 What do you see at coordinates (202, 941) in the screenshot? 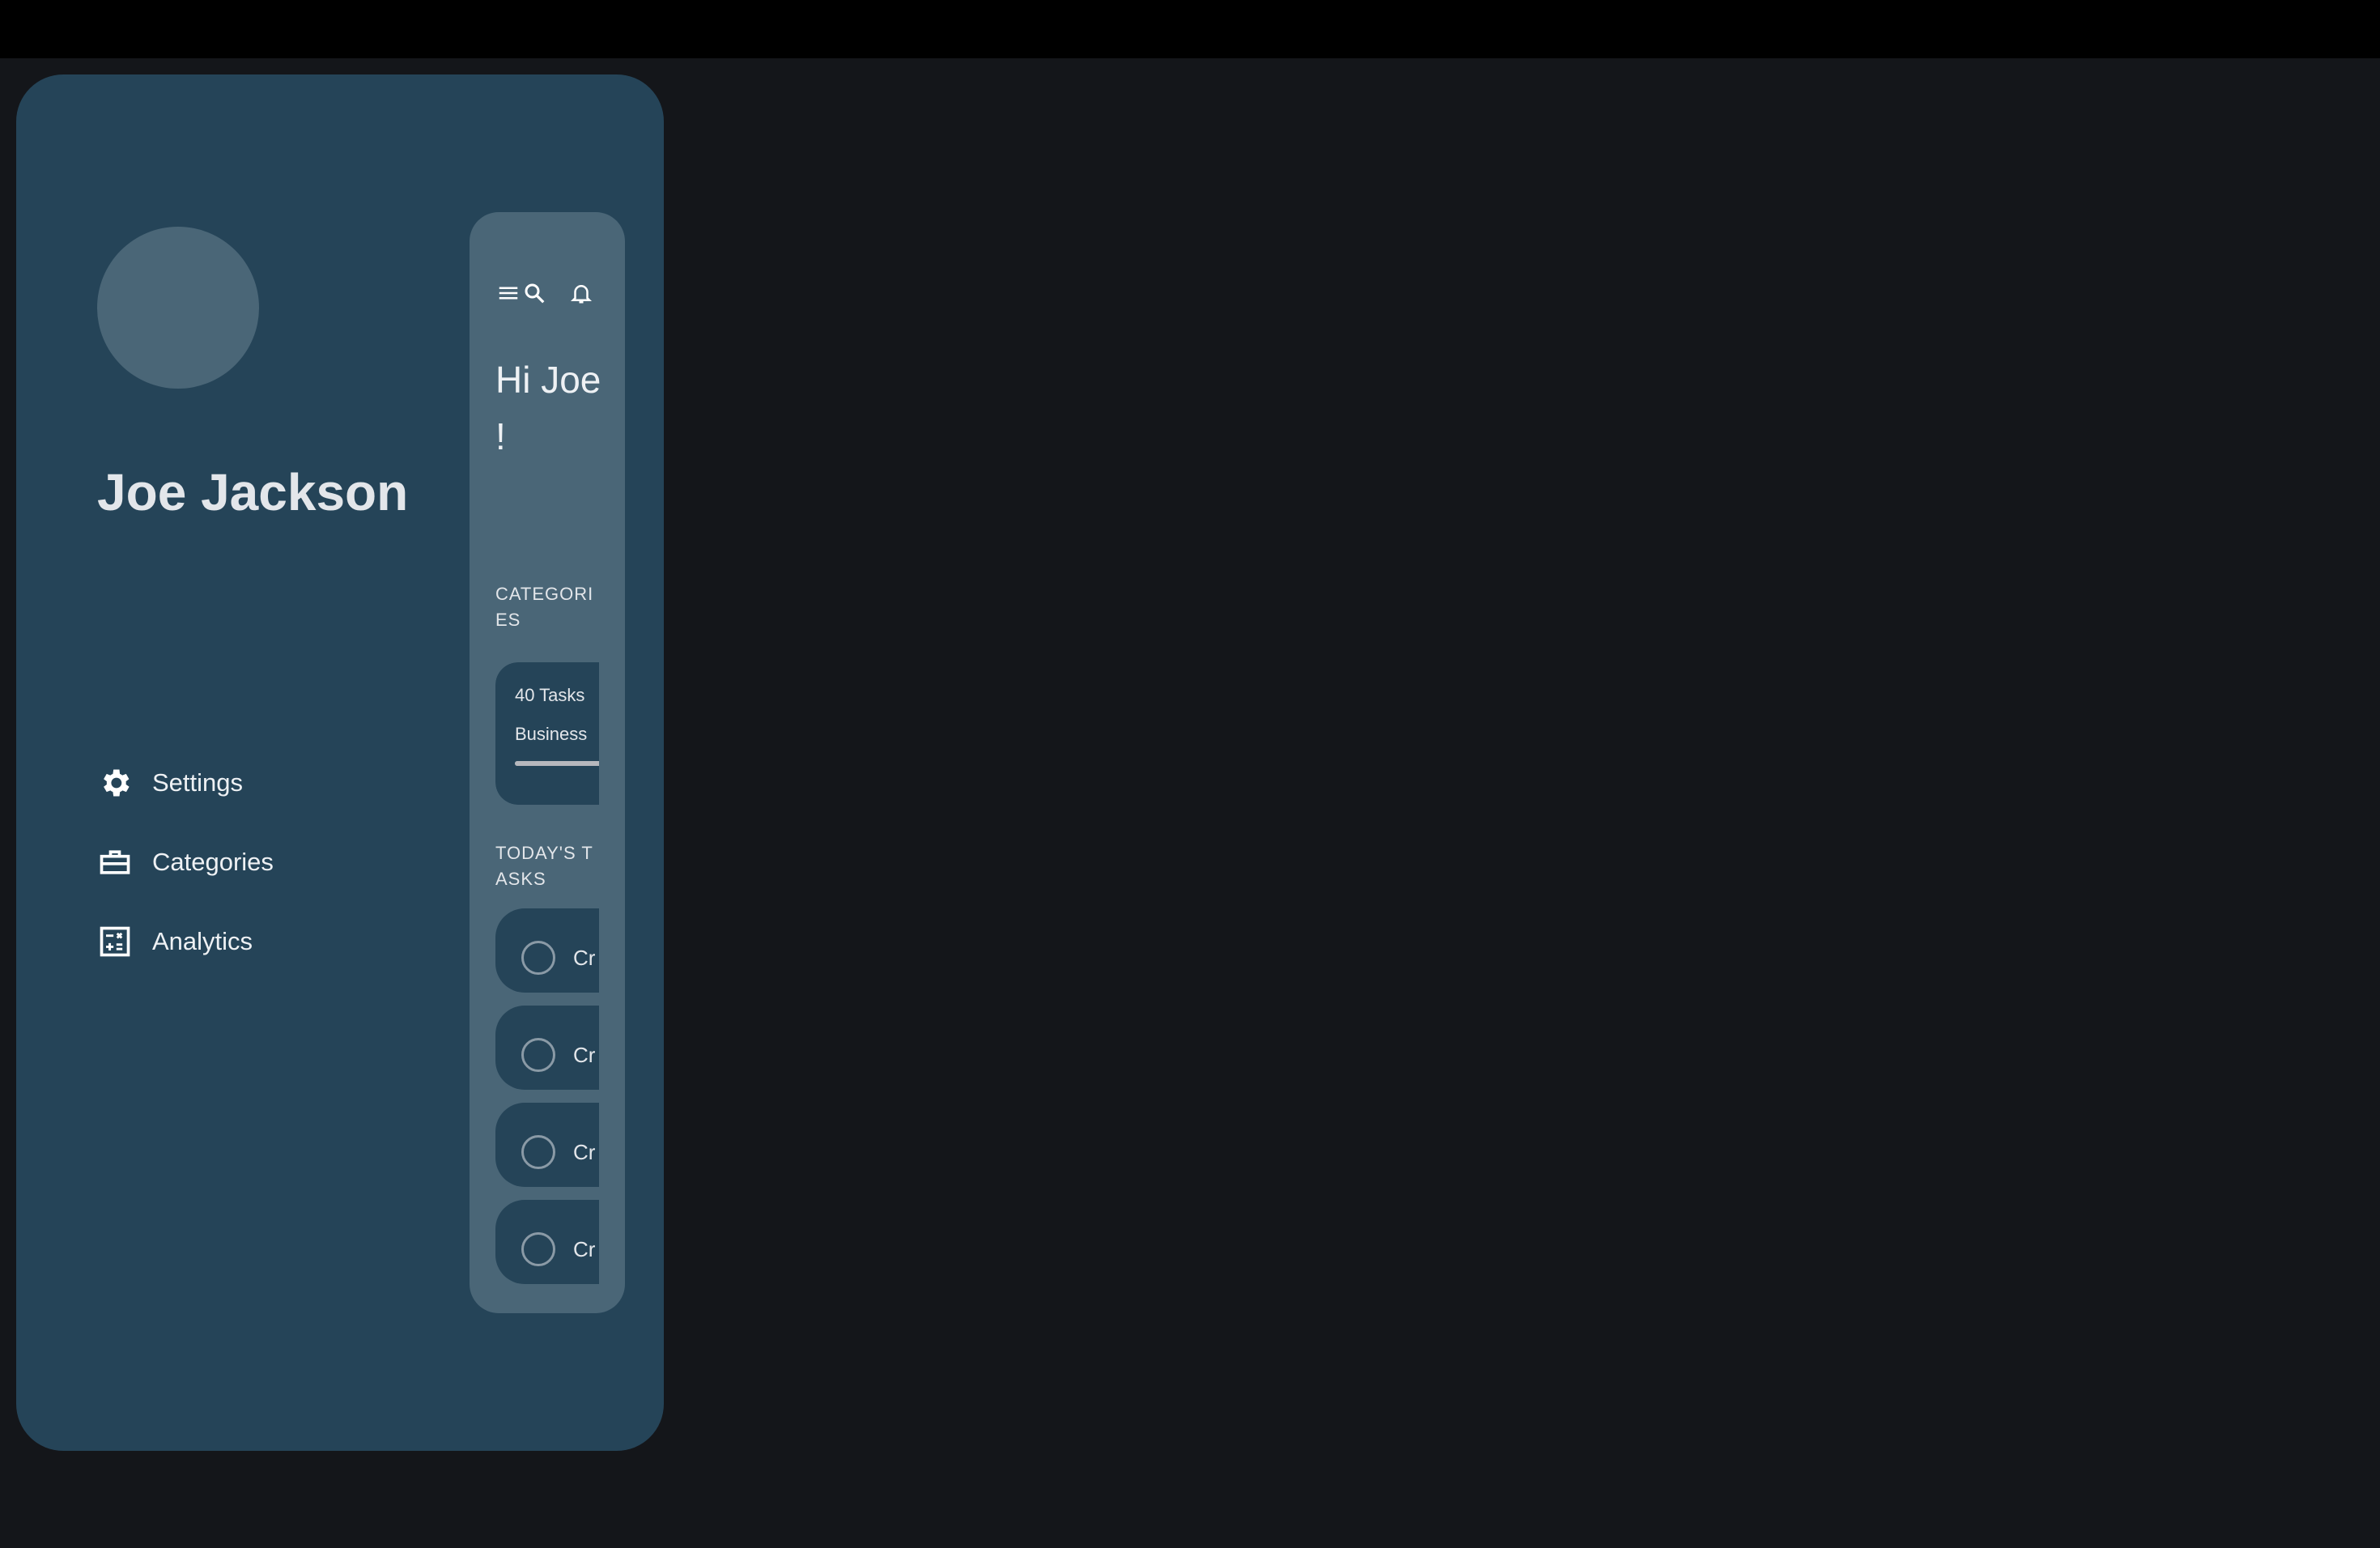
I see `menu-item-label: Analytics` at bounding box center [202, 941].